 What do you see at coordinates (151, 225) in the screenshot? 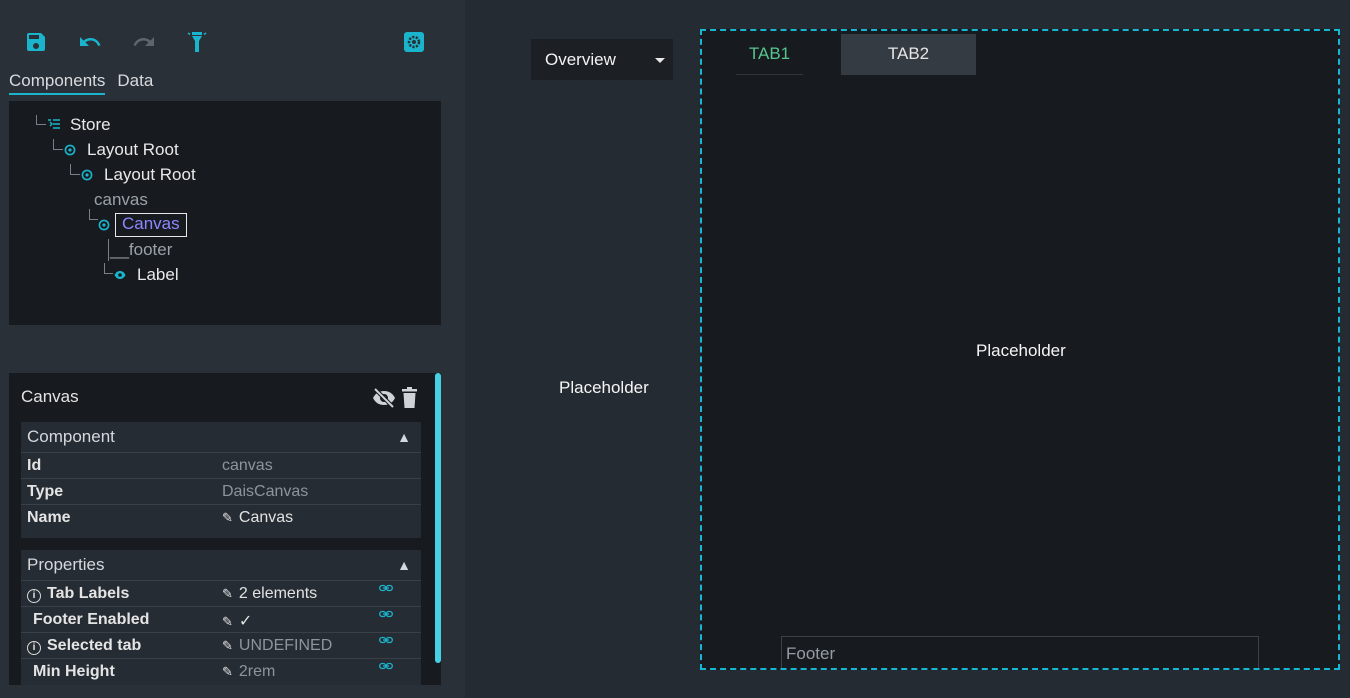
I see `tree-node-canvas-selected: Canvas` at bounding box center [151, 225].